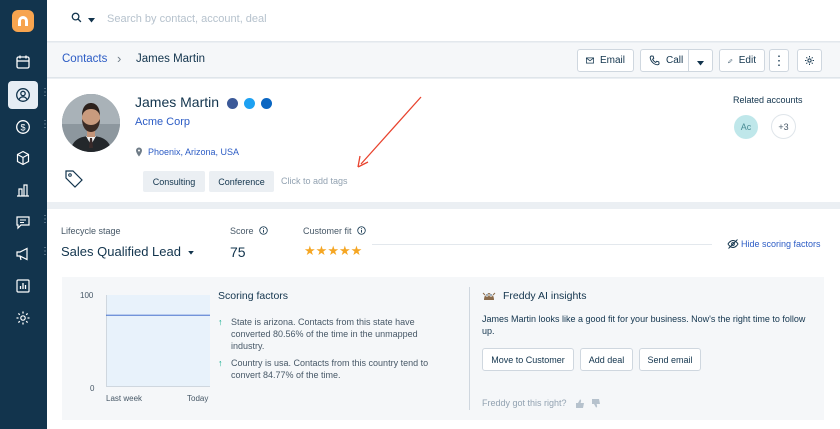 The width and height of the screenshot is (840, 429). What do you see at coordinates (76, 19) in the screenshot?
I see `search-icon` at bounding box center [76, 19].